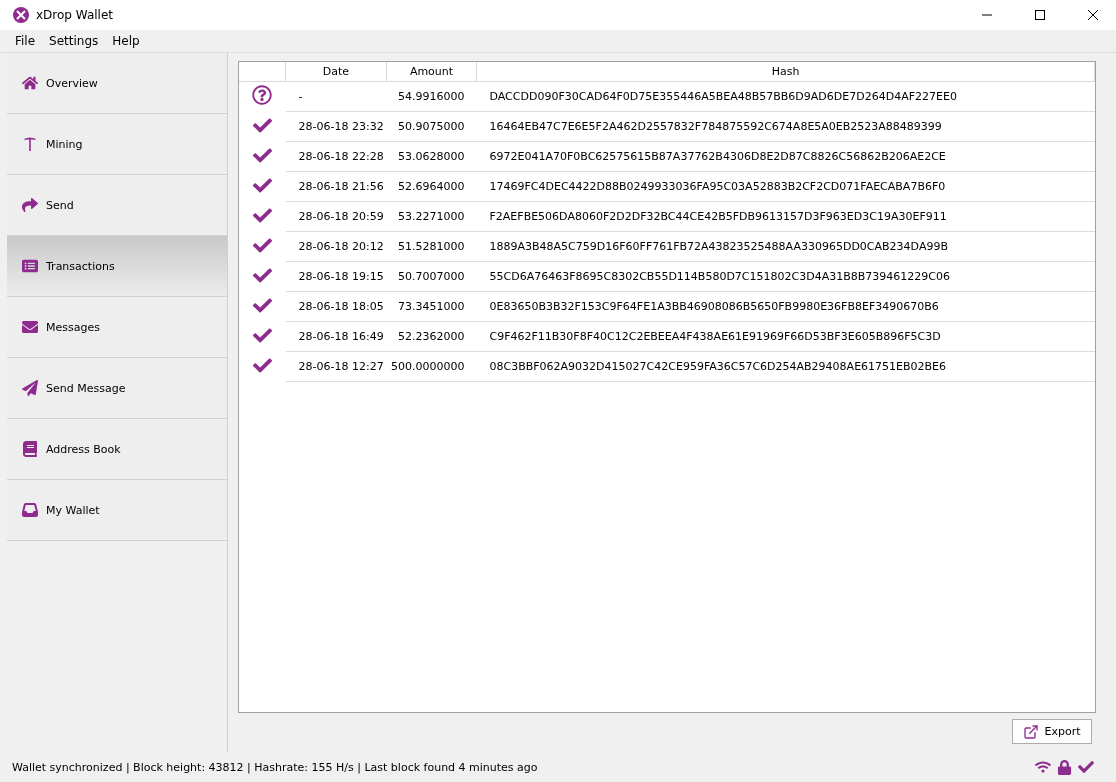 The height and width of the screenshot is (782, 1116). What do you see at coordinates (336, 246) in the screenshot?
I see `table-cell: 28-06-18 20:12` at bounding box center [336, 246].